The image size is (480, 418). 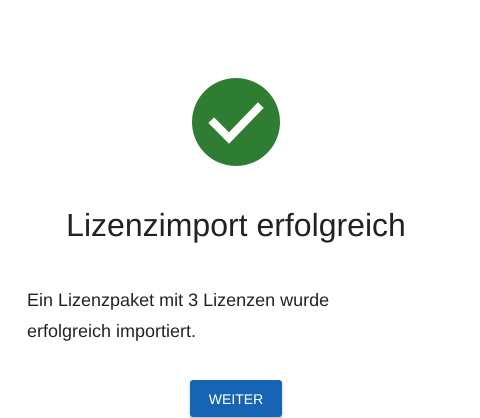 What do you see at coordinates (236, 225) in the screenshot?
I see `dialog-title: Lizenzimport erfolgreich` at bounding box center [236, 225].